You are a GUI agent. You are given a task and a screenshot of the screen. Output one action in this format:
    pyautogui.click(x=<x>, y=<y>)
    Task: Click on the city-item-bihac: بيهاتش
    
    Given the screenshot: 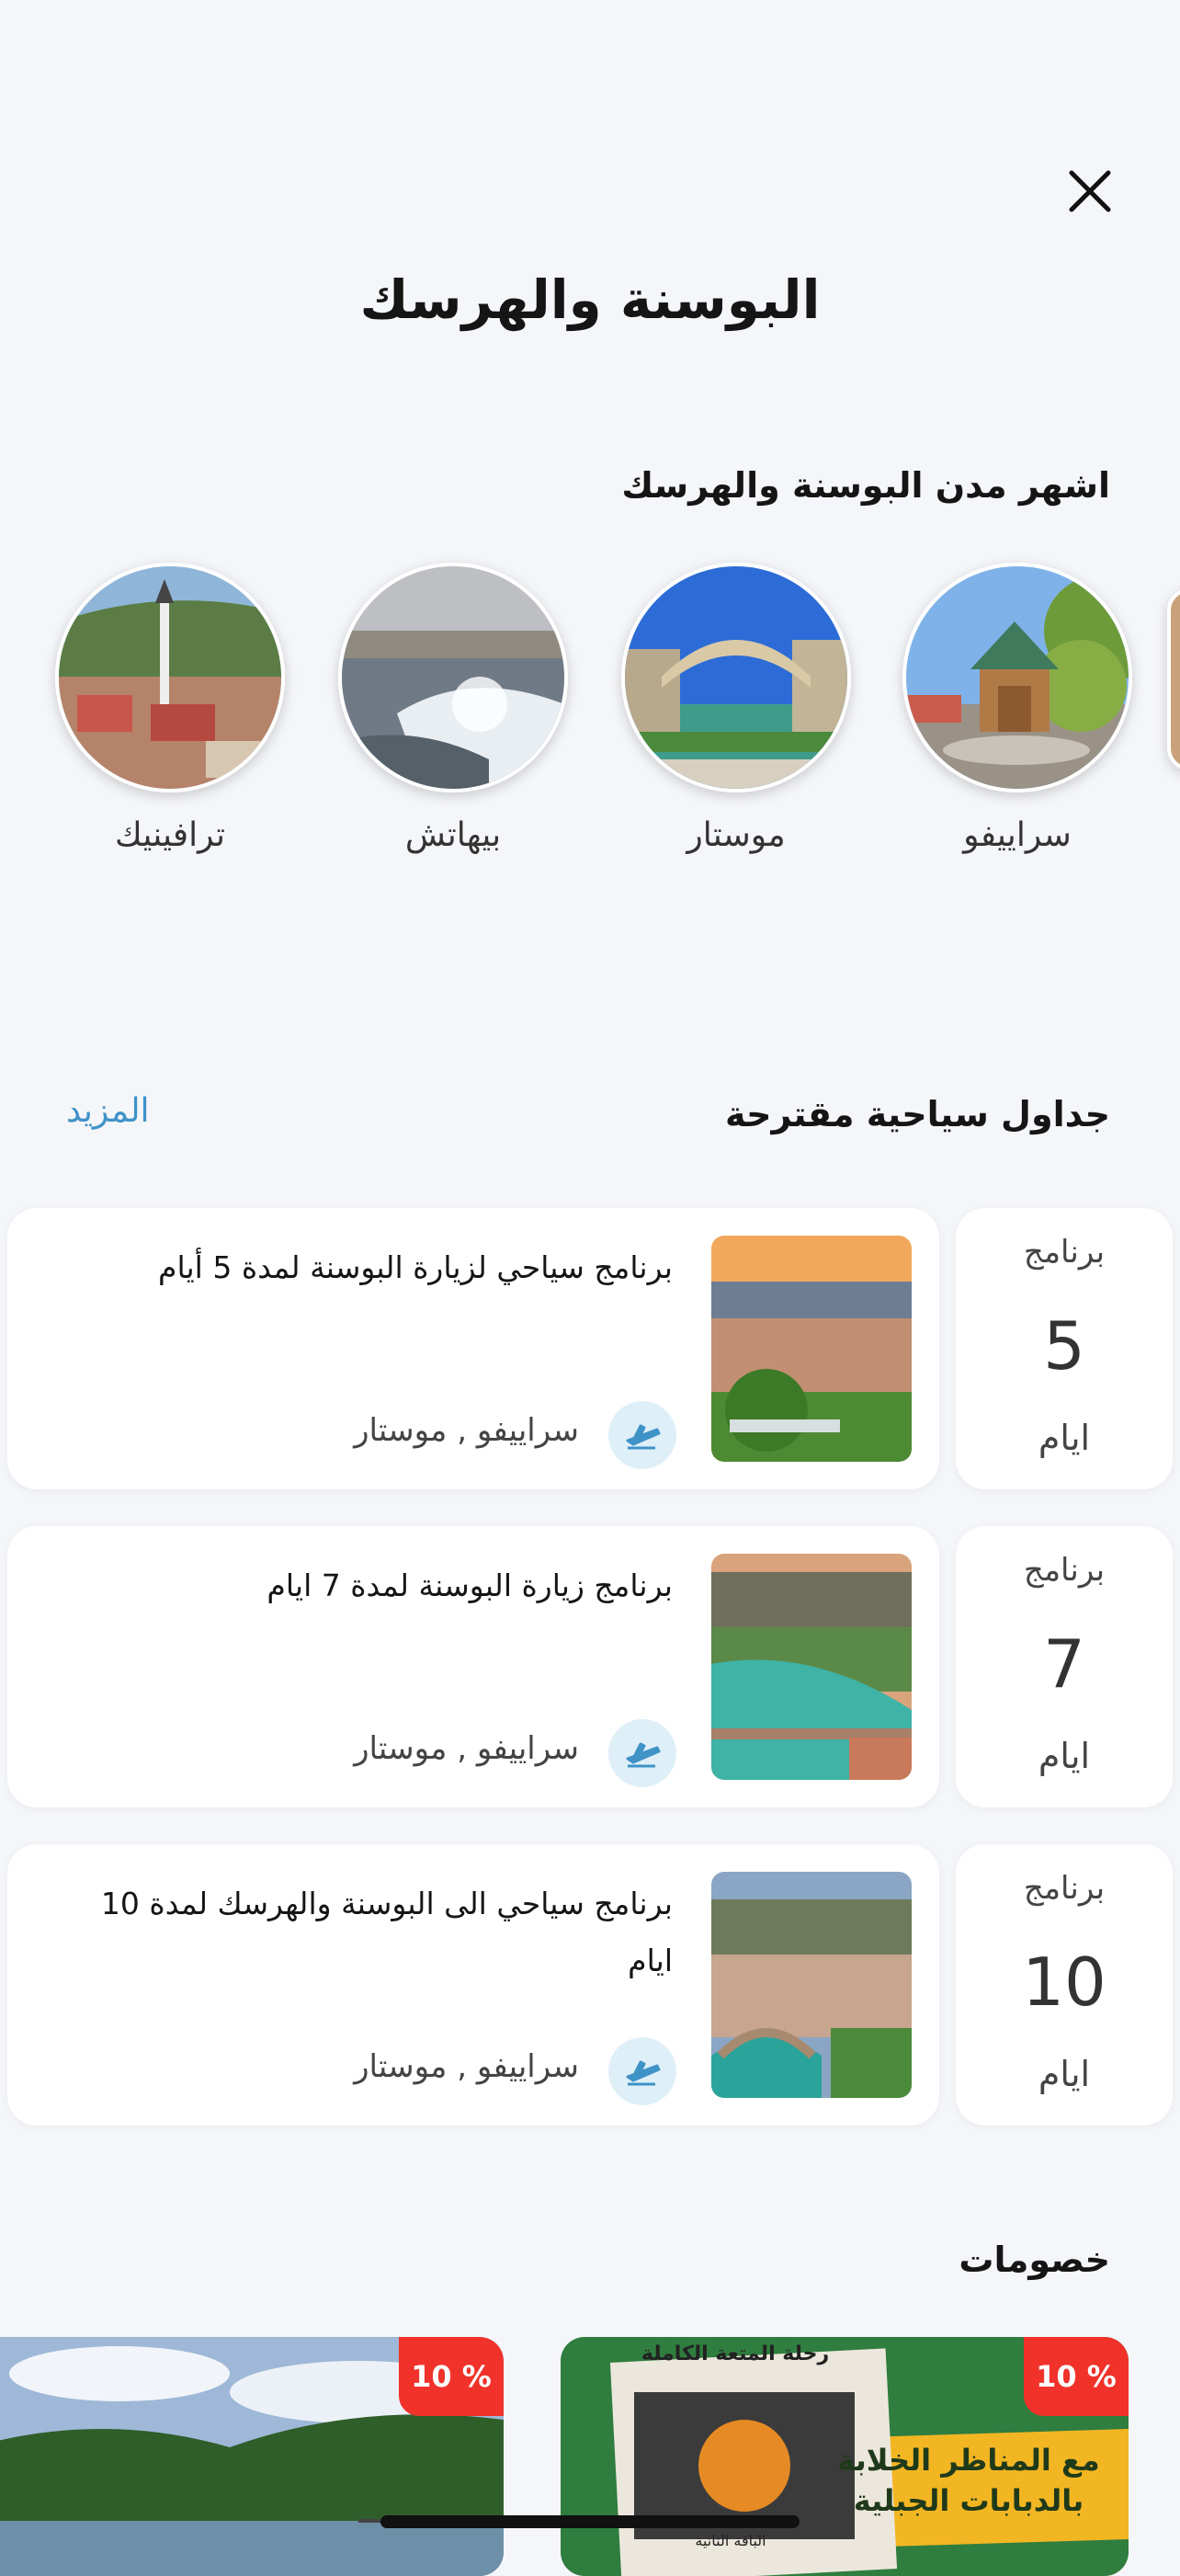 What is the action you would take?
    pyautogui.click(x=453, y=708)
    